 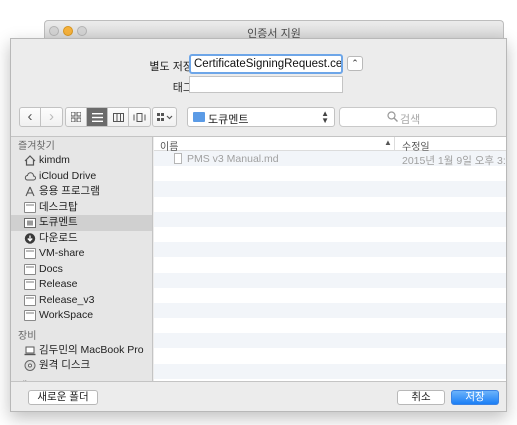 I want to click on table-row: PMS v3 Manual.md 2015년 1월 9일 오후 3:07, so click(x=330, y=159).